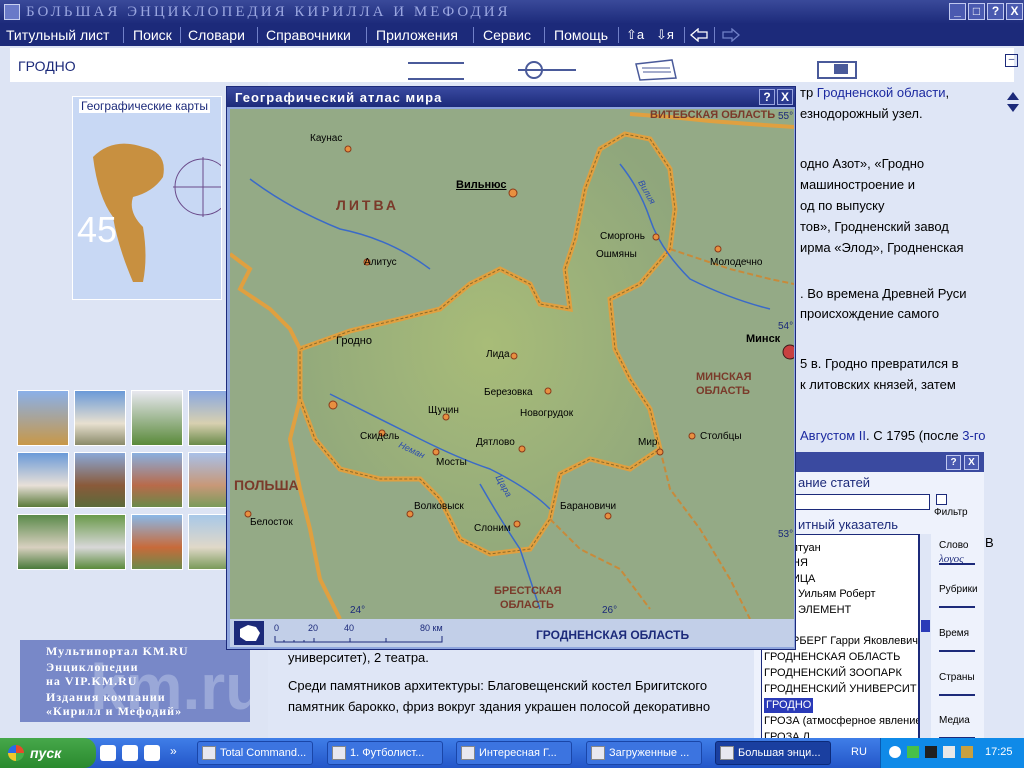 The width and height of the screenshot is (1024, 768). What do you see at coordinates (507, 35) in the screenshot?
I see `menu-service: Сервис` at bounding box center [507, 35].